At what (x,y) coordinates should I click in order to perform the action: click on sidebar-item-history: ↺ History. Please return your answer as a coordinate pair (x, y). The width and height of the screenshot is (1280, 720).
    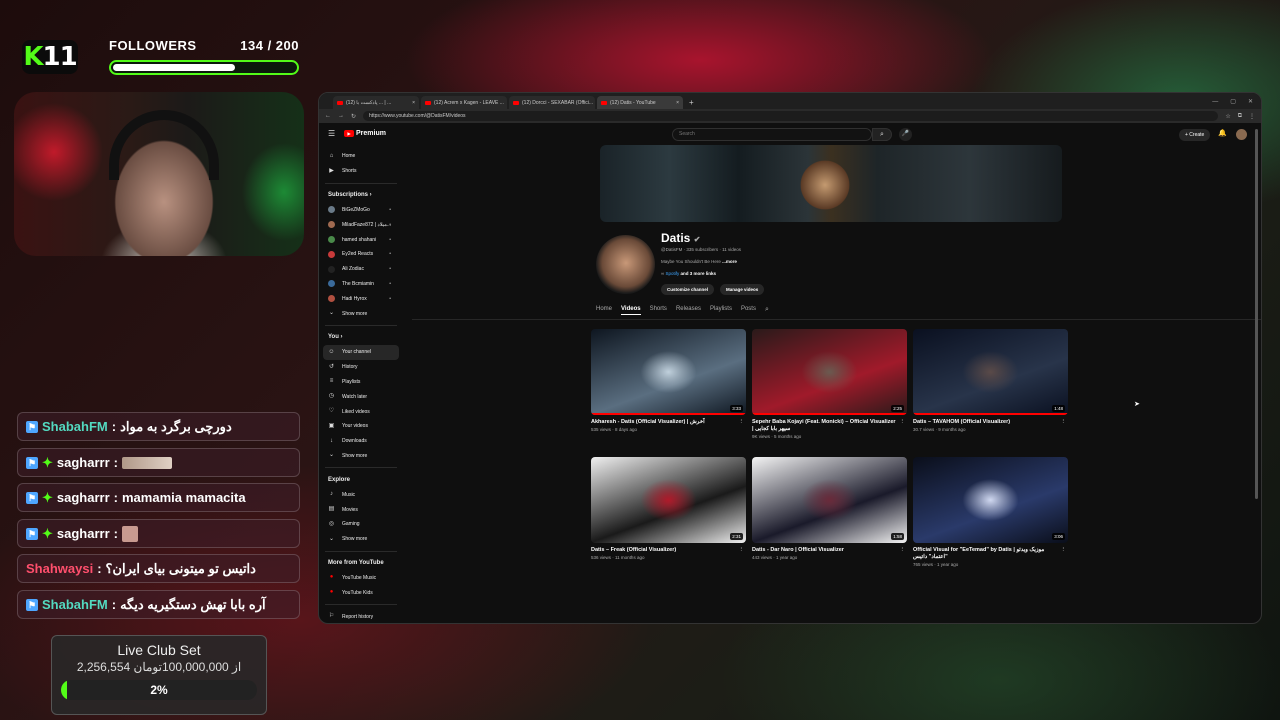
    Looking at the image, I should click on (361, 367).